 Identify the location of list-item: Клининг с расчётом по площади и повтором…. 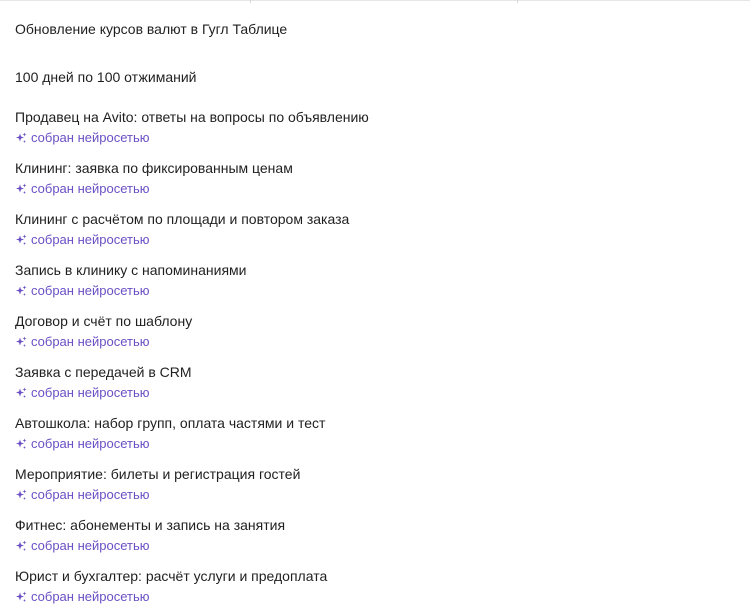
(375, 229).